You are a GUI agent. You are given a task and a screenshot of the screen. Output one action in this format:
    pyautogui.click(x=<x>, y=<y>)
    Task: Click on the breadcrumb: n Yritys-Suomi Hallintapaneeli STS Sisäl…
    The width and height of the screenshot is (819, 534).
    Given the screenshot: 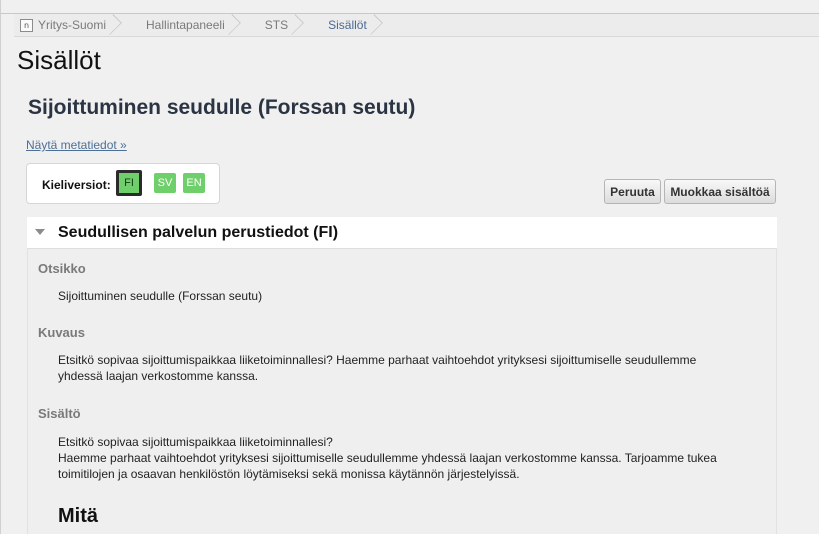 What is the action you would take?
    pyautogui.click(x=416, y=25)
    